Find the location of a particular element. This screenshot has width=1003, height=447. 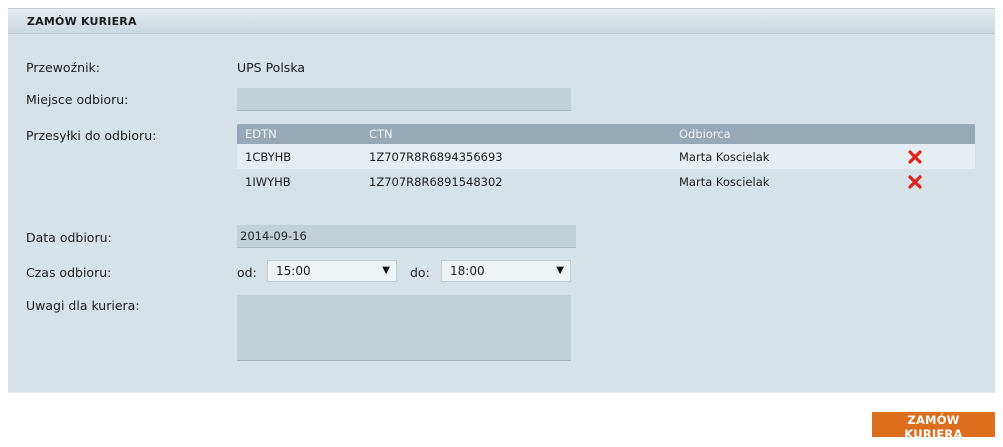

column-header-ctn: CTN is located at coordinates (381, 134).